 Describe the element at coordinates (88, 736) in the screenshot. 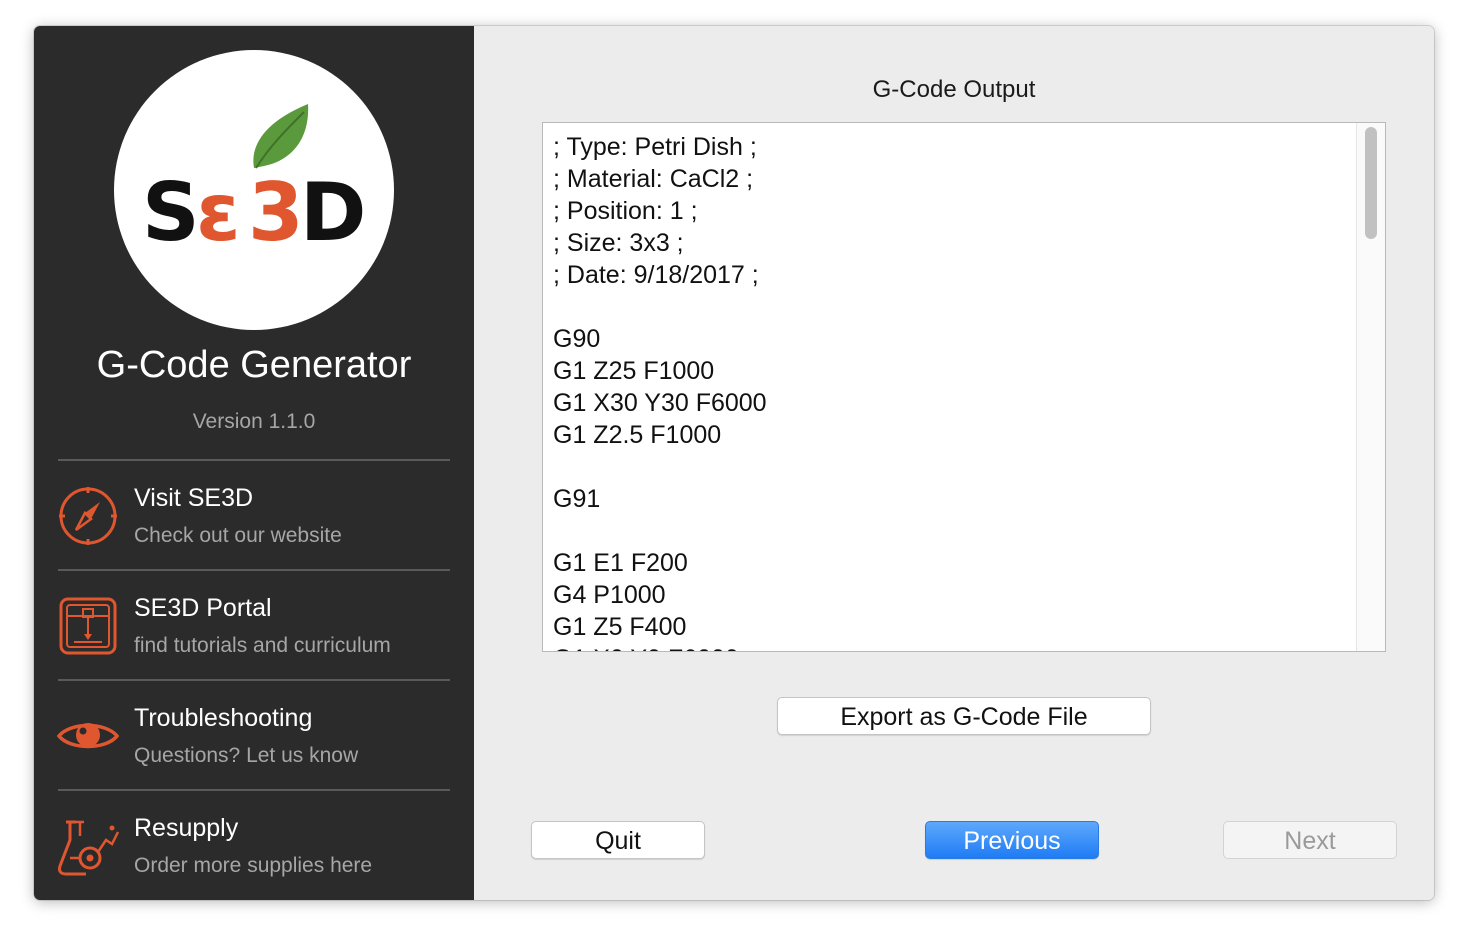

I see `eye-icon` at that location.